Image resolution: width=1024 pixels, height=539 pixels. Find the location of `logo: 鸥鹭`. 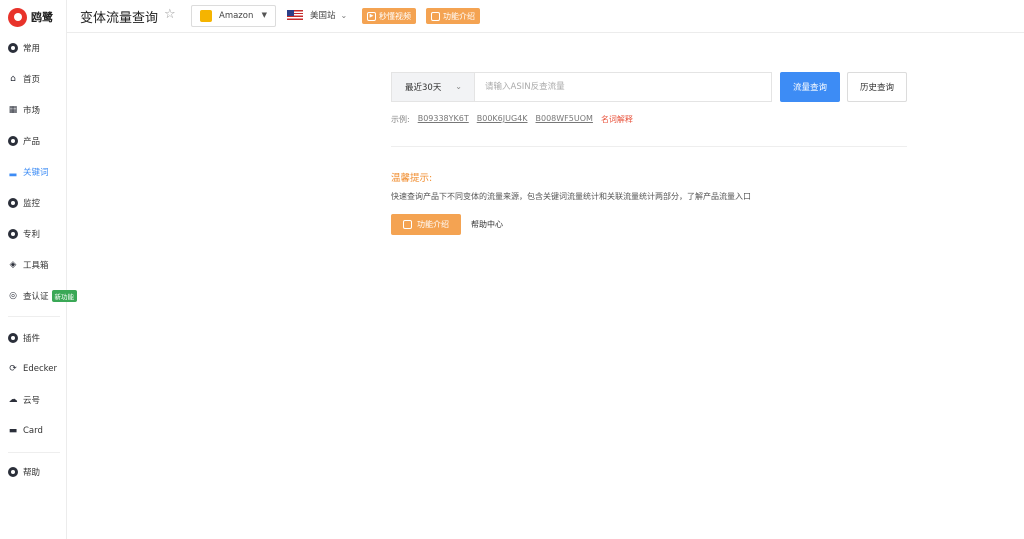

logo: 鸥鹭 is located at coordinates (30, 17).